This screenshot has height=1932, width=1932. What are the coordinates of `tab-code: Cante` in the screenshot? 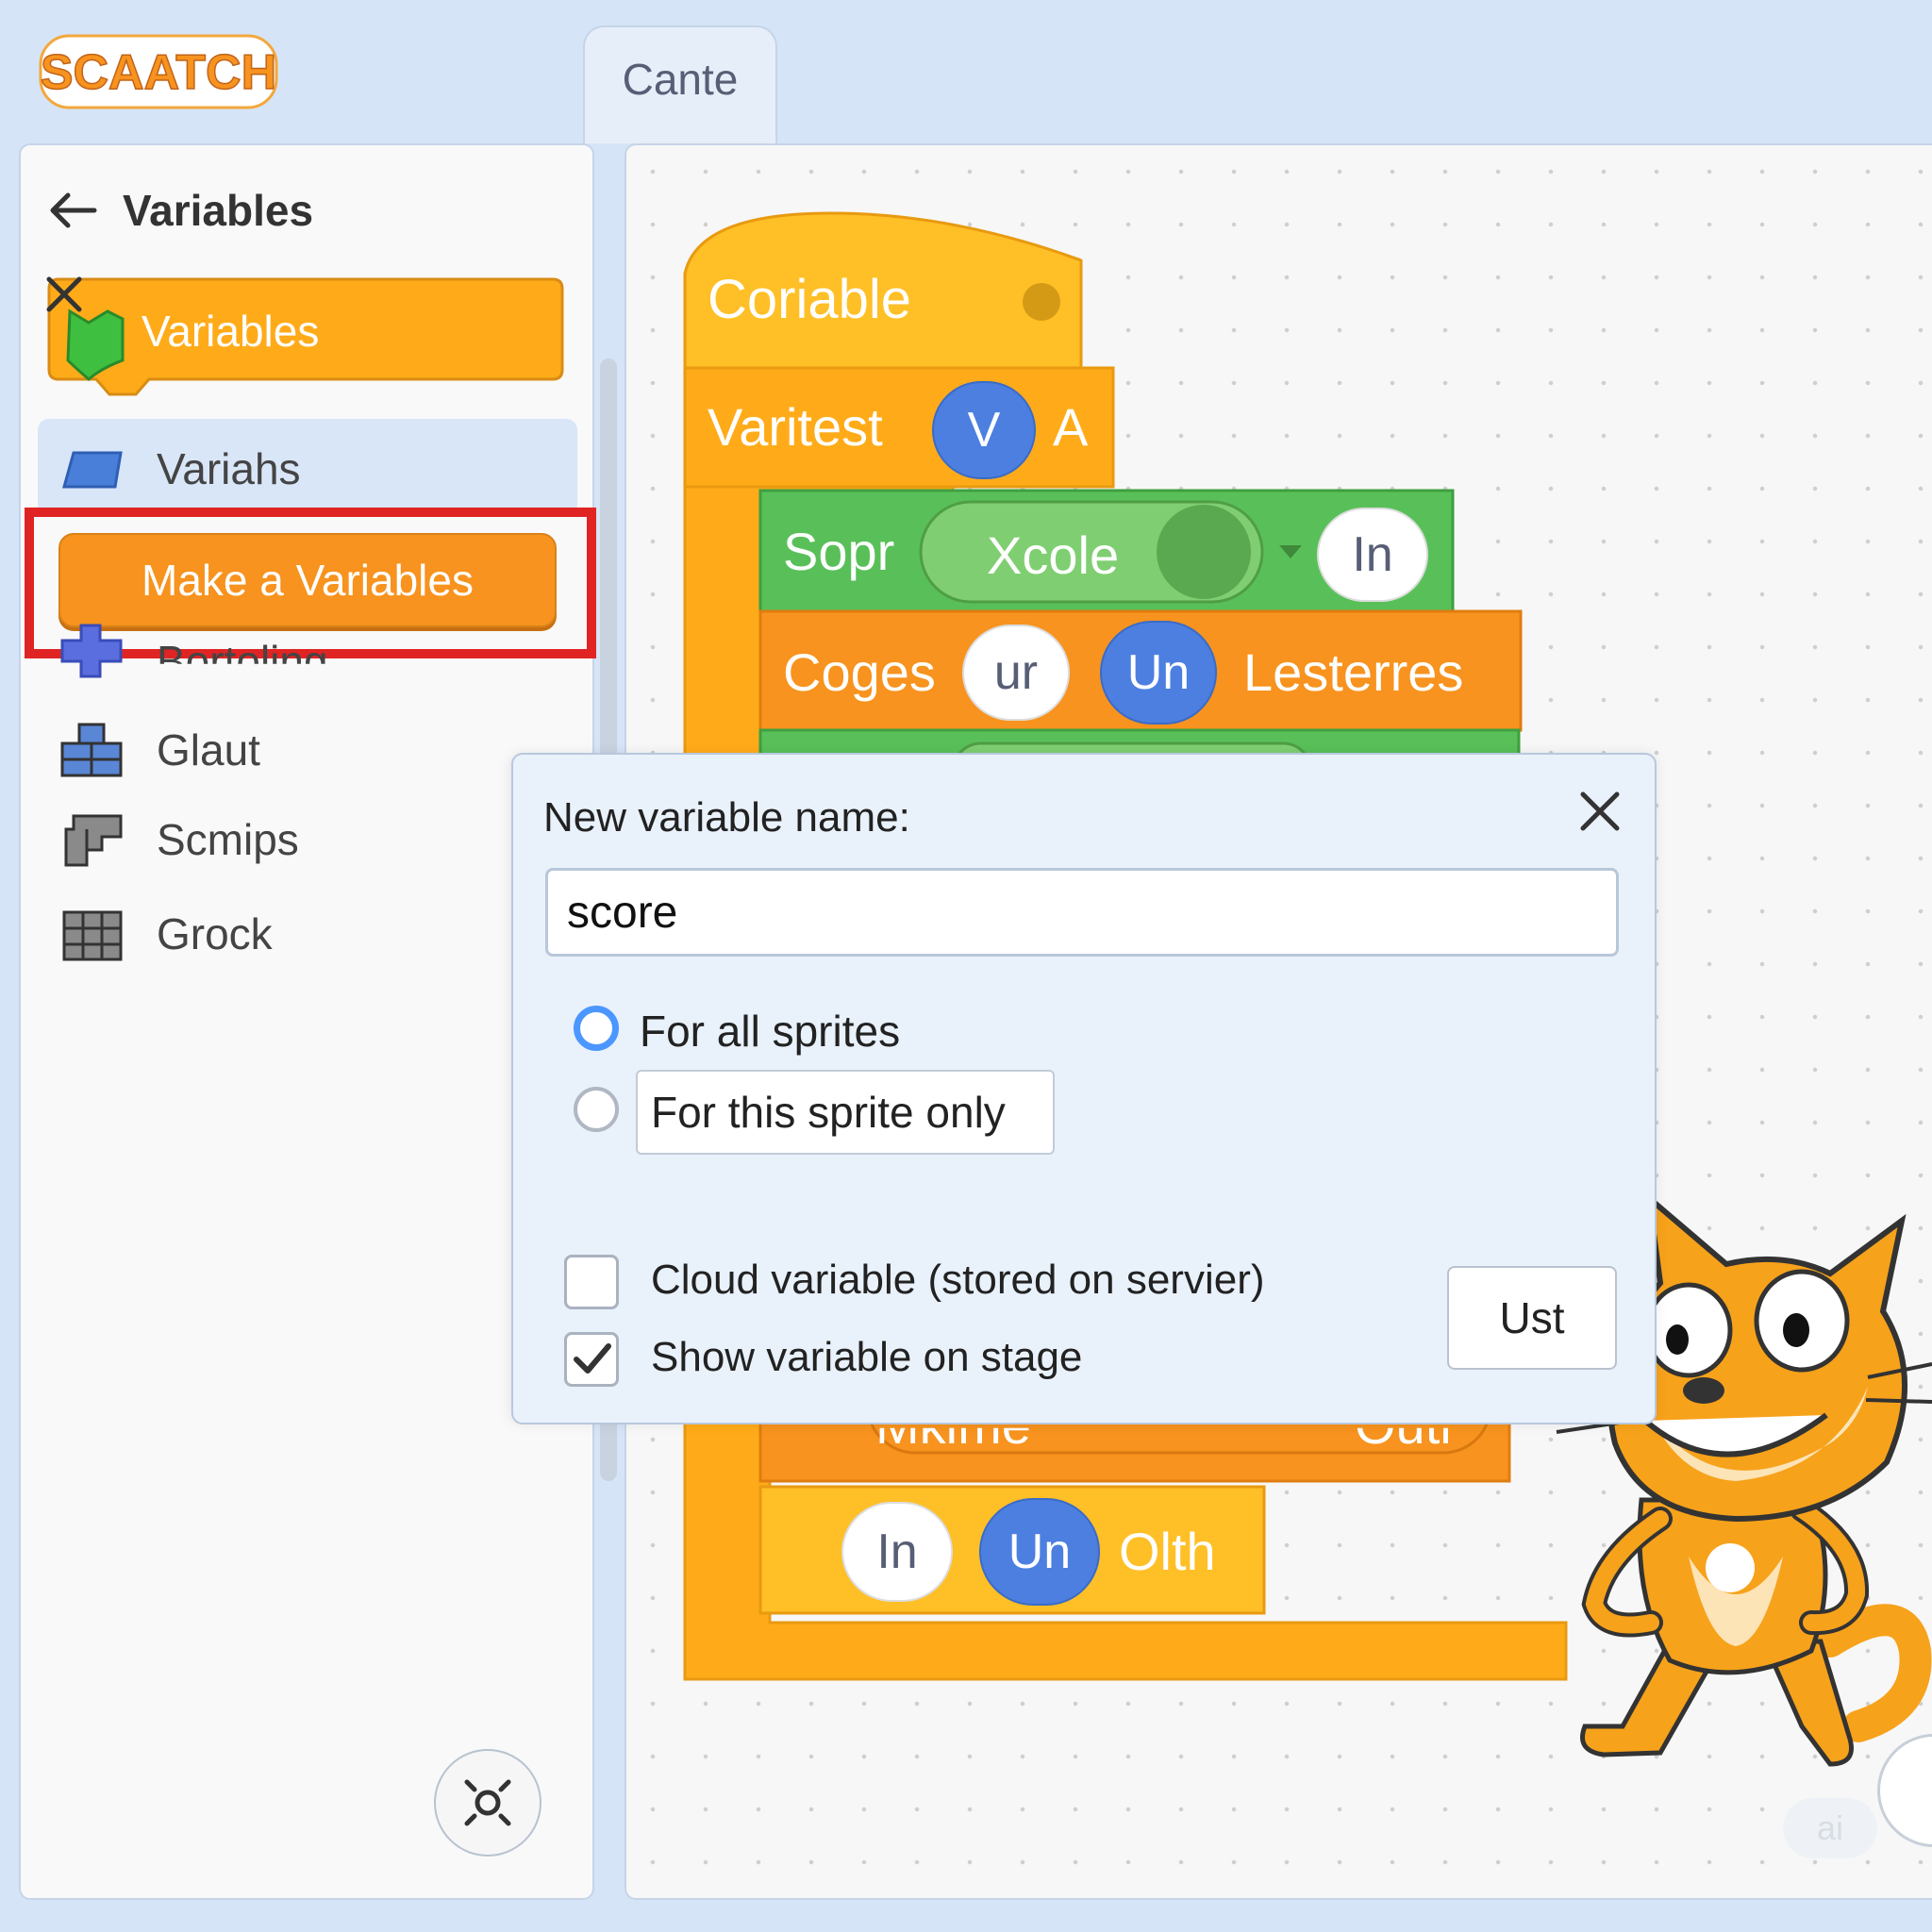 It's located at (680, 84).